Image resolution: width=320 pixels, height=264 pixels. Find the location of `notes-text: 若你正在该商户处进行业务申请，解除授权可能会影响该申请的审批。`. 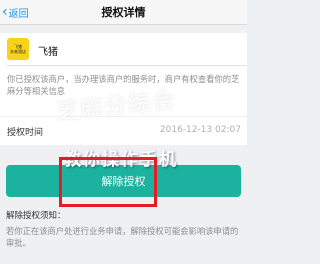

notes-text: 若你正在该商户处进行业务申请，解除授权可能会影响该申请的审批。 is located at coordinates (122, 237).